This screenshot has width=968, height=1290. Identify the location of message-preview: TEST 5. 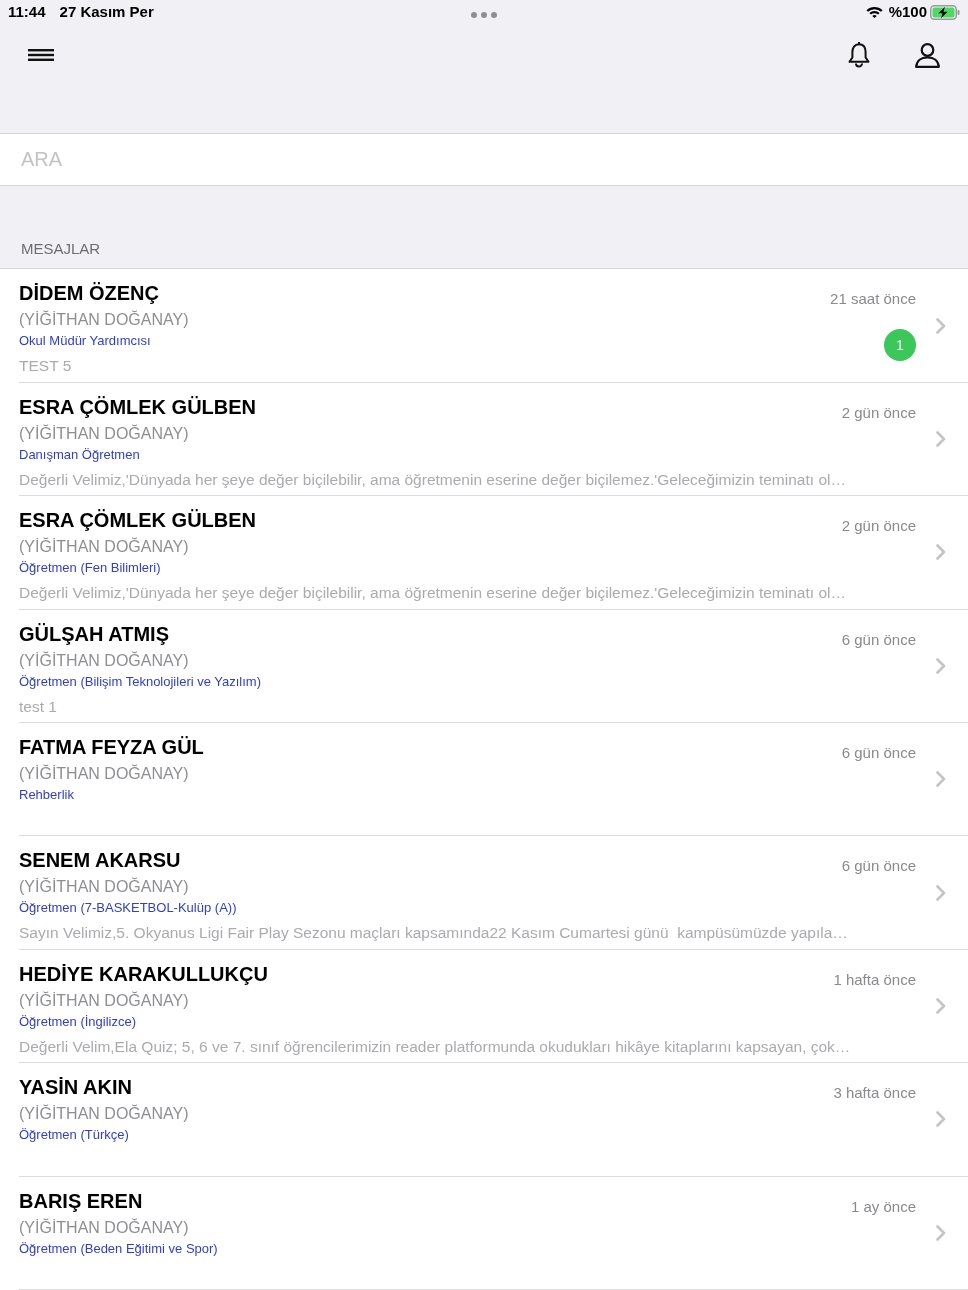
(45, 366).